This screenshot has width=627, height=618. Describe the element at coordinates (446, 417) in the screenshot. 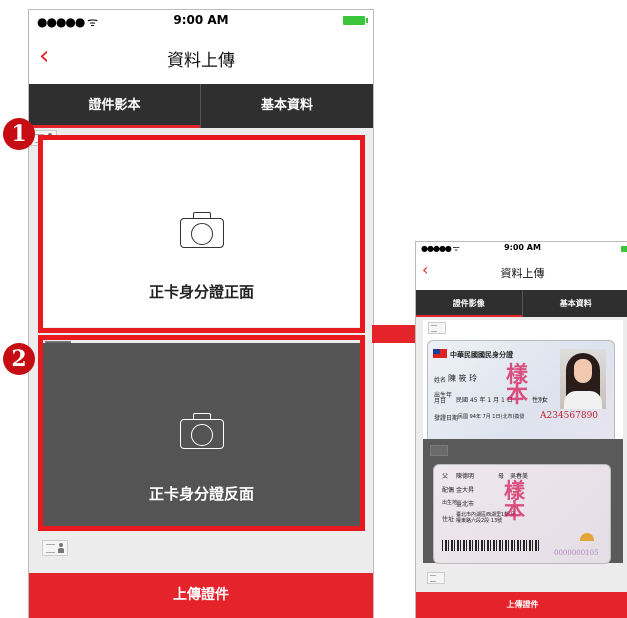

I see `issue-label: 發證日期` at that location.